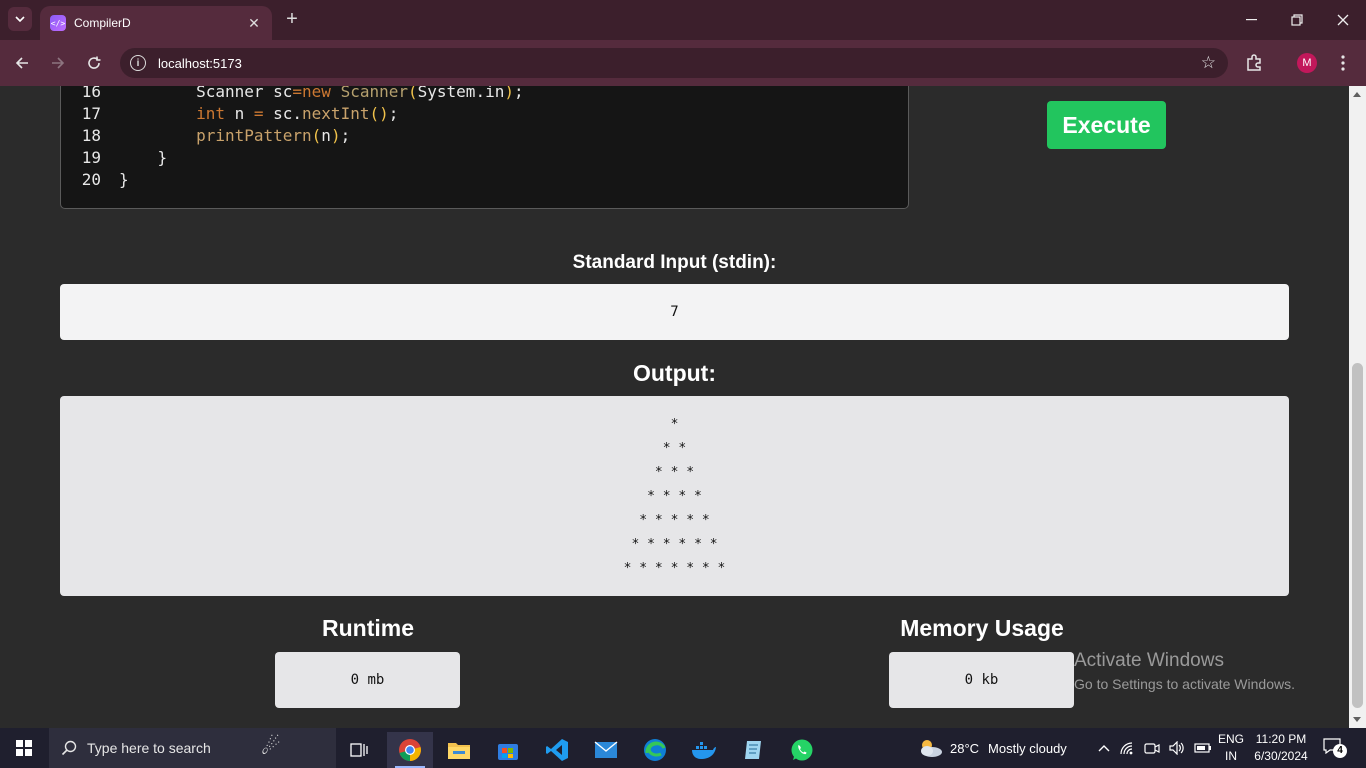 Image resolution: width=1366 pixels, height=768 pixels. I want to click on docker-icon, so click(704, 750).